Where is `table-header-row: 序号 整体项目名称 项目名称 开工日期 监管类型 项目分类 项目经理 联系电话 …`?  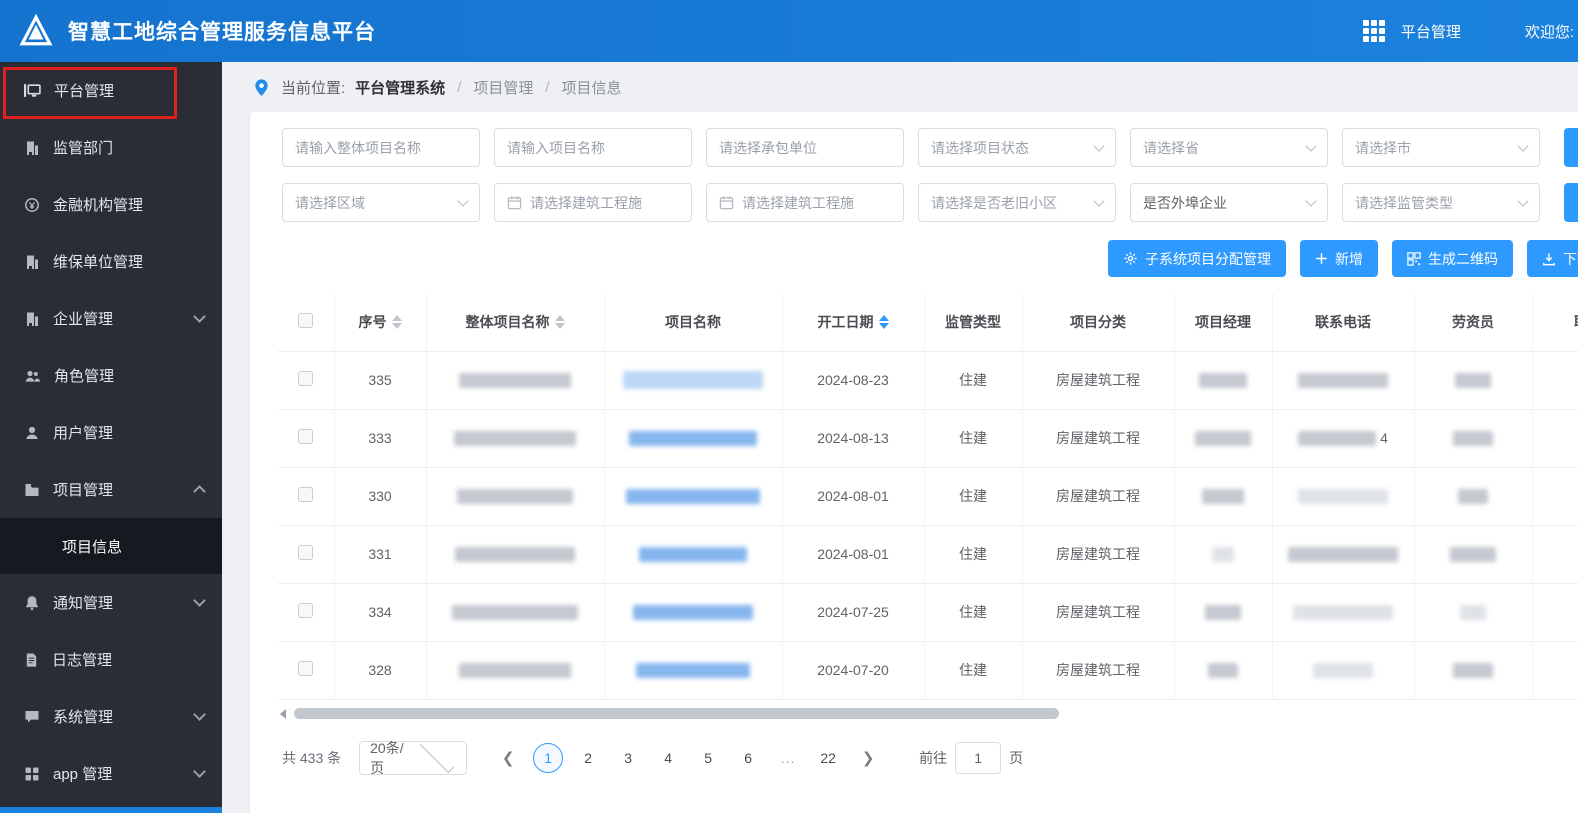 table-header-row: 序号 整体项目名称 项目名称 开工日期 监管类型 项目分类 项目经理 联系电话 … is located at coordinates (928, 322).